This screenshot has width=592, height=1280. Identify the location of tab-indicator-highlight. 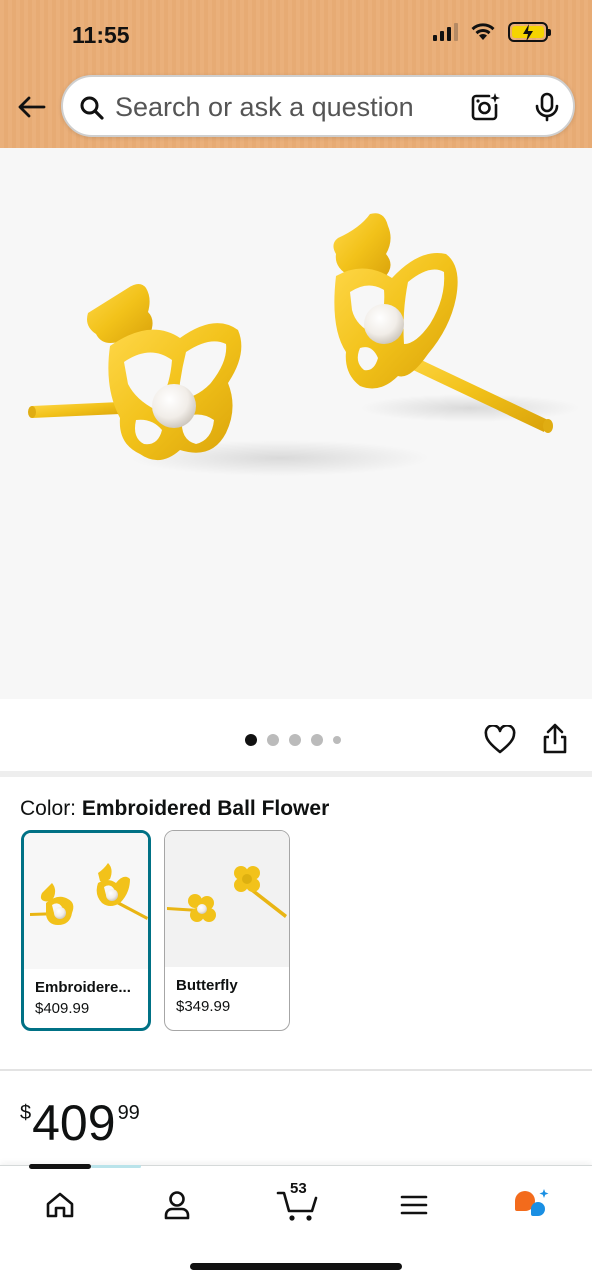
(116, 1166).